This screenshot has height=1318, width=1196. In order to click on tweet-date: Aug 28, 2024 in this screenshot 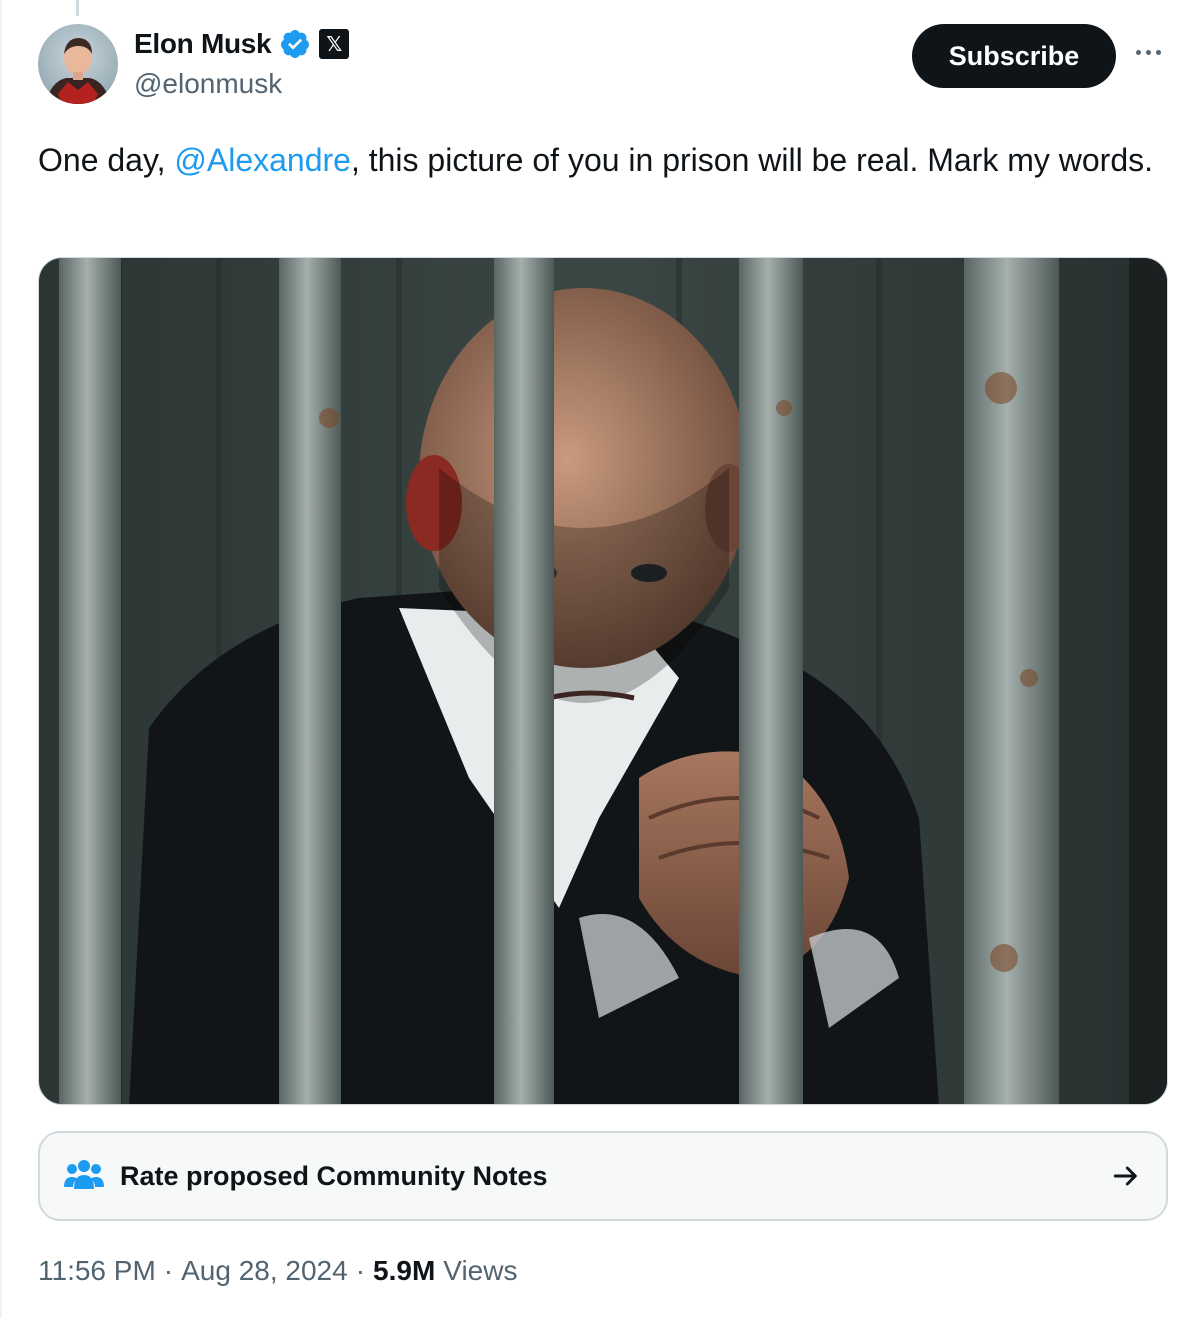, I will do `click(264, 1271)`.